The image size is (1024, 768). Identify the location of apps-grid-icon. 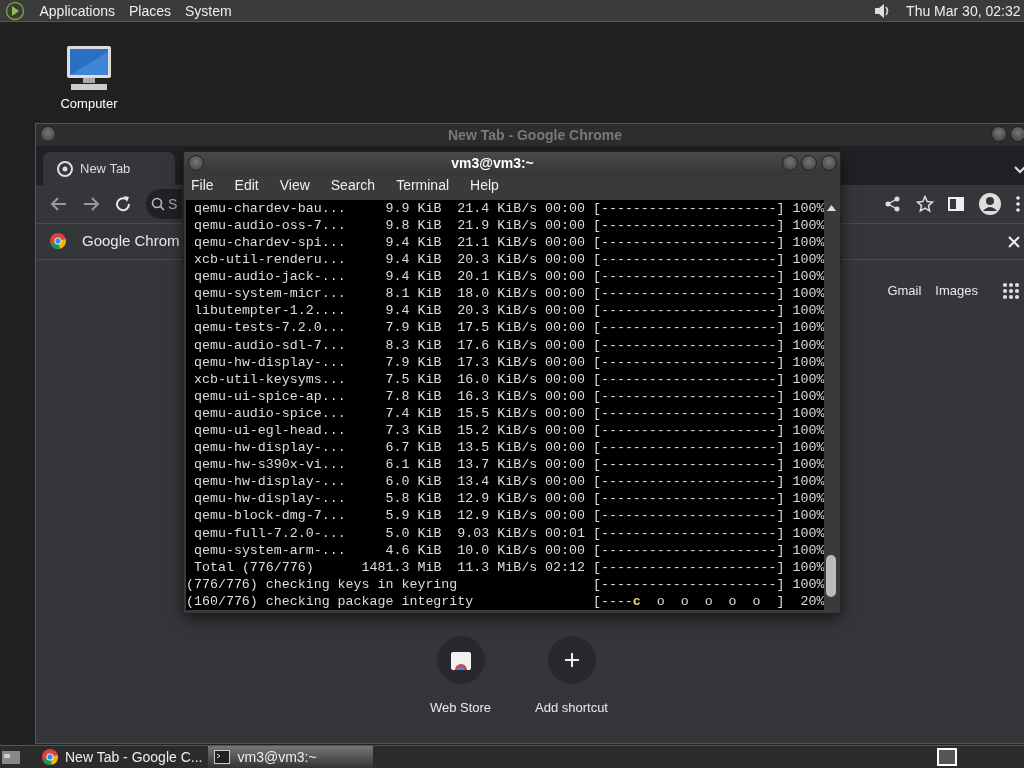
(1011, 290).